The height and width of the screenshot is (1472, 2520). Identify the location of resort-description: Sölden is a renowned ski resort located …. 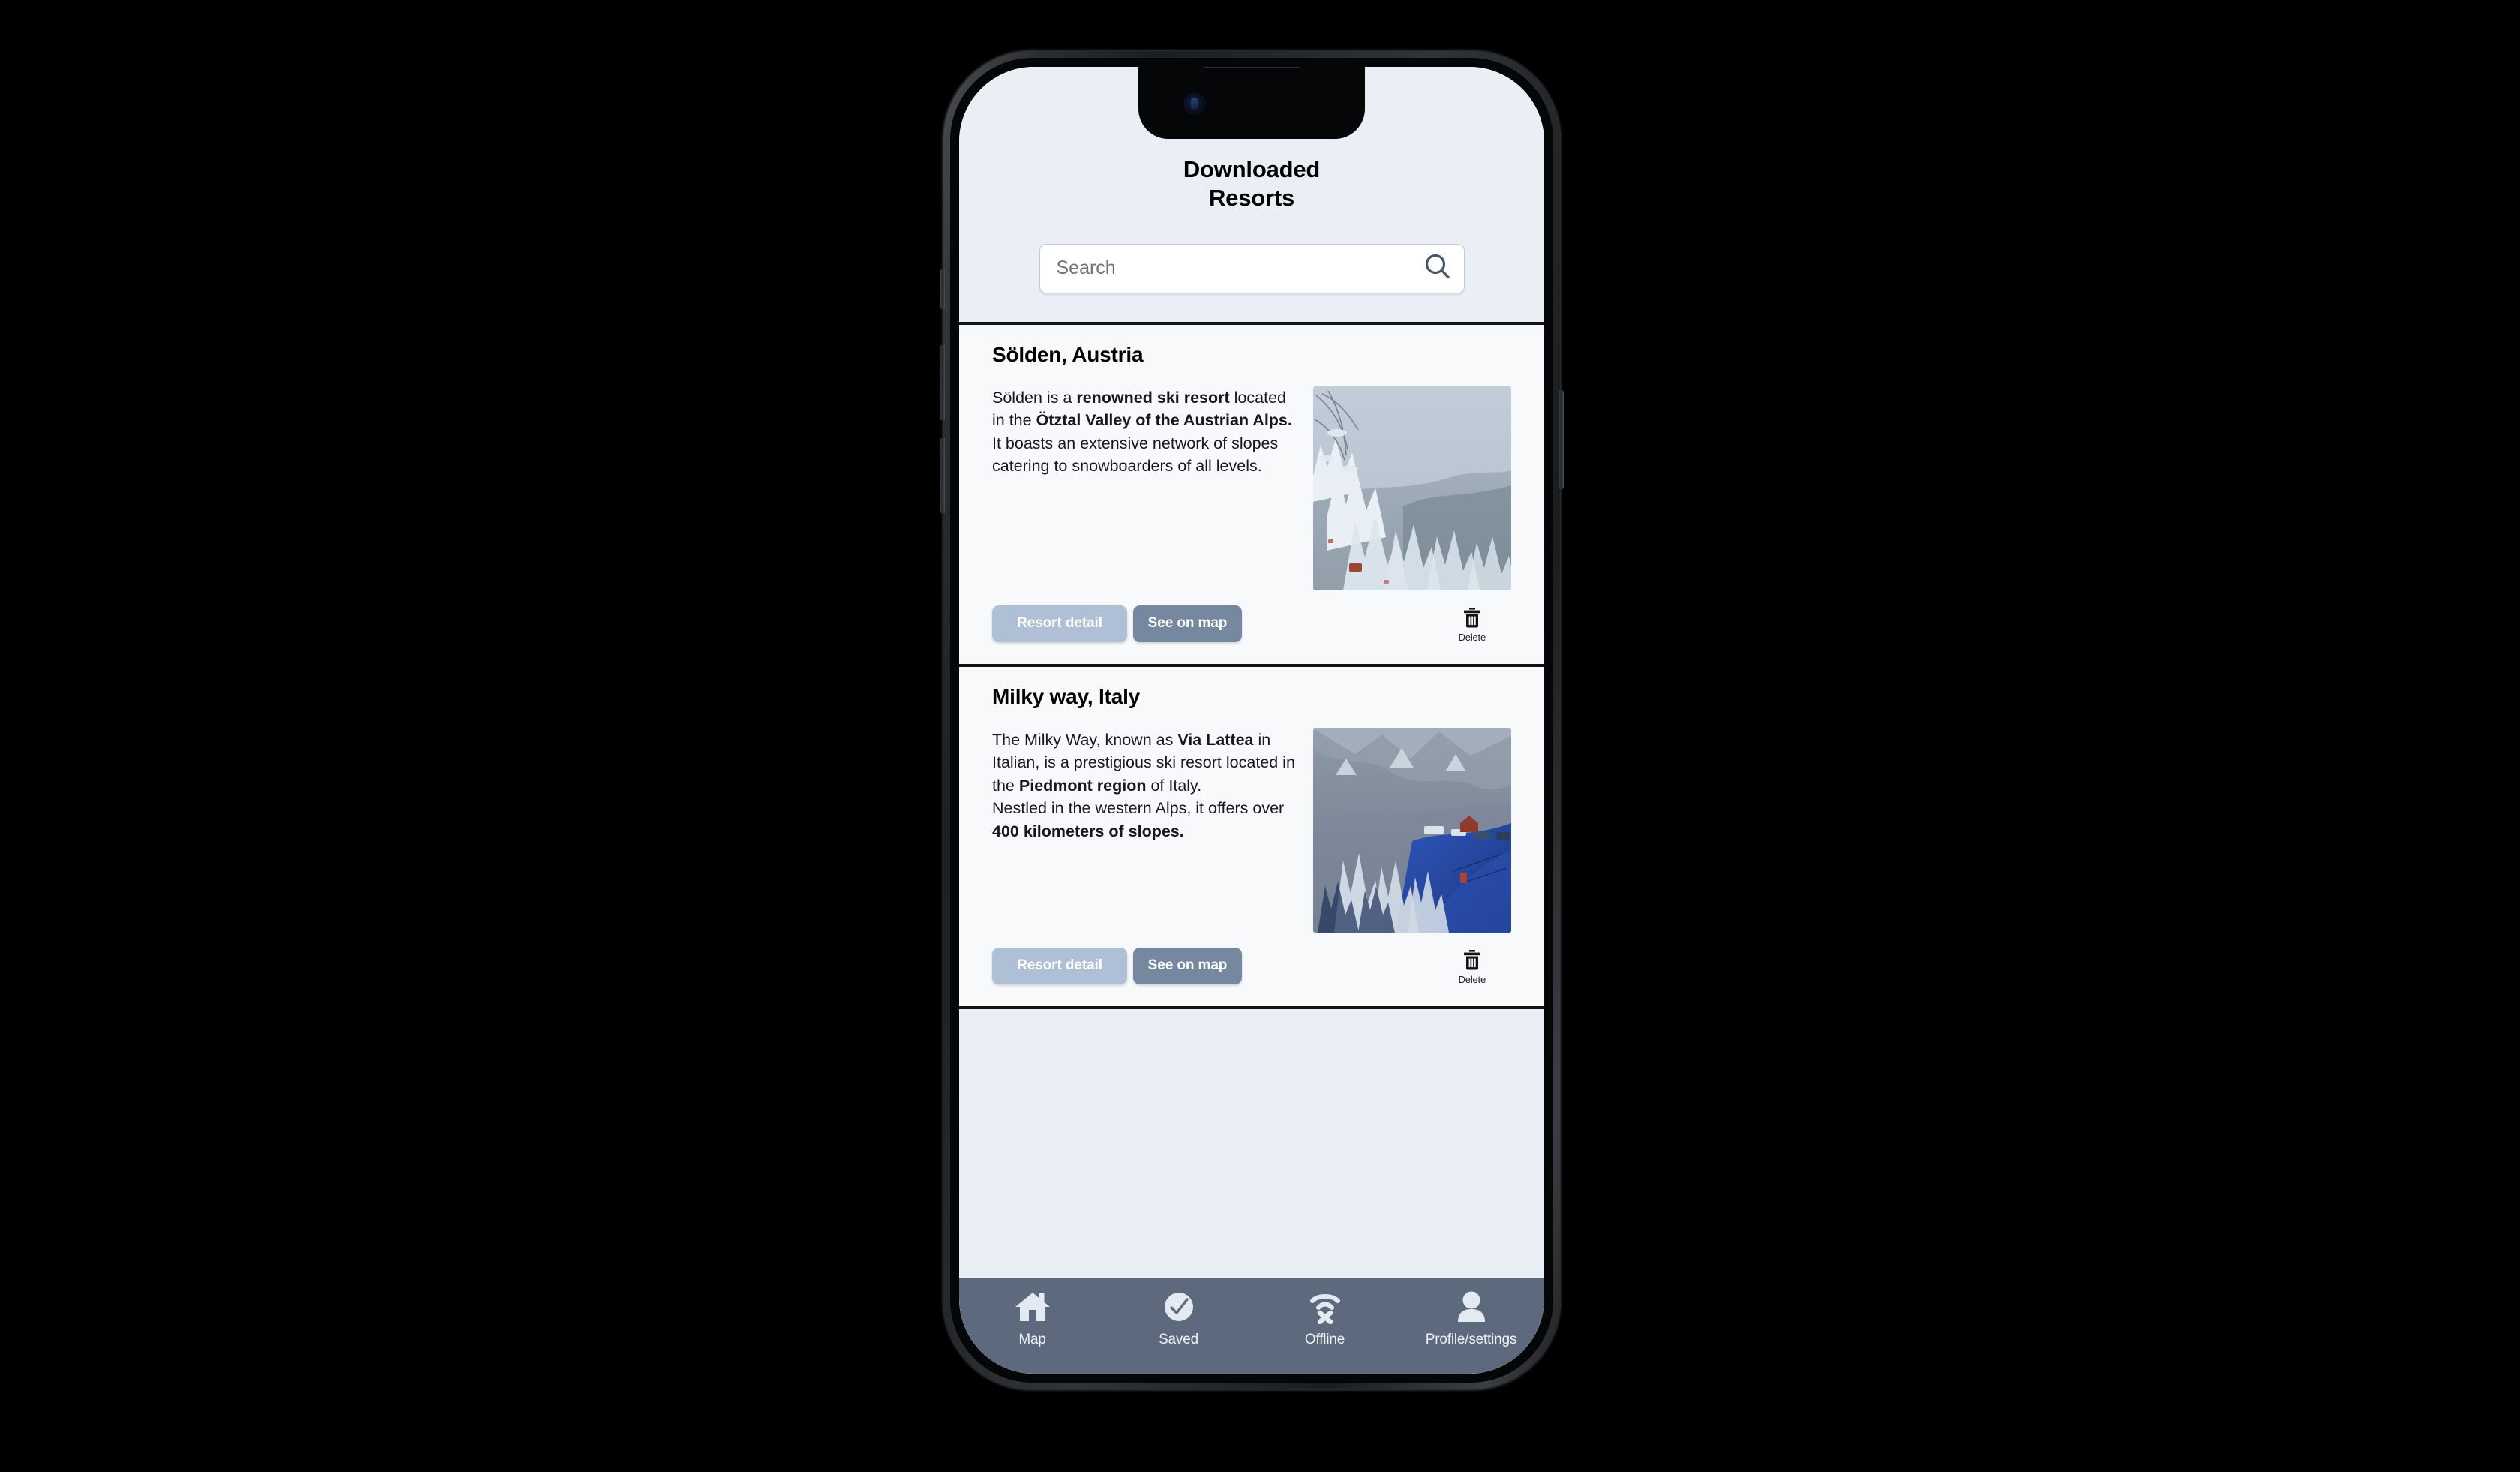
(1142, 432).